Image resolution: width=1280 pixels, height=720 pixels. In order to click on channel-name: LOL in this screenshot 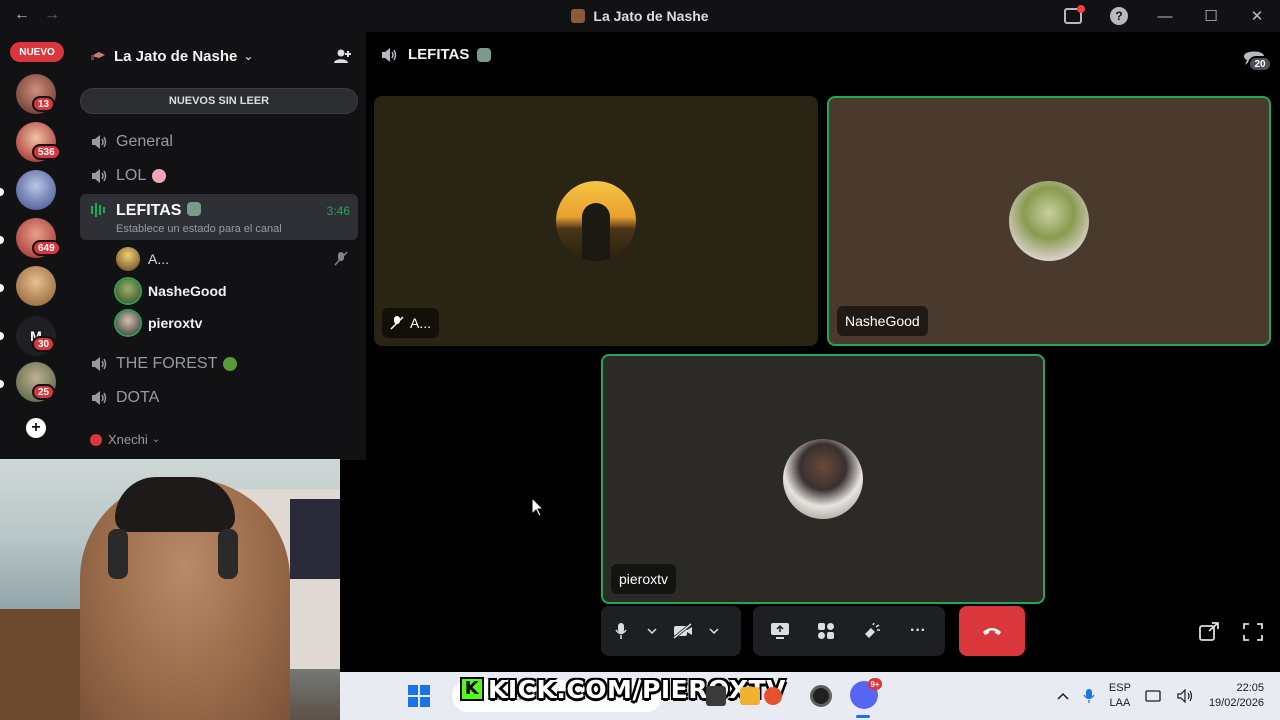, I will do `click(131, 175)`.